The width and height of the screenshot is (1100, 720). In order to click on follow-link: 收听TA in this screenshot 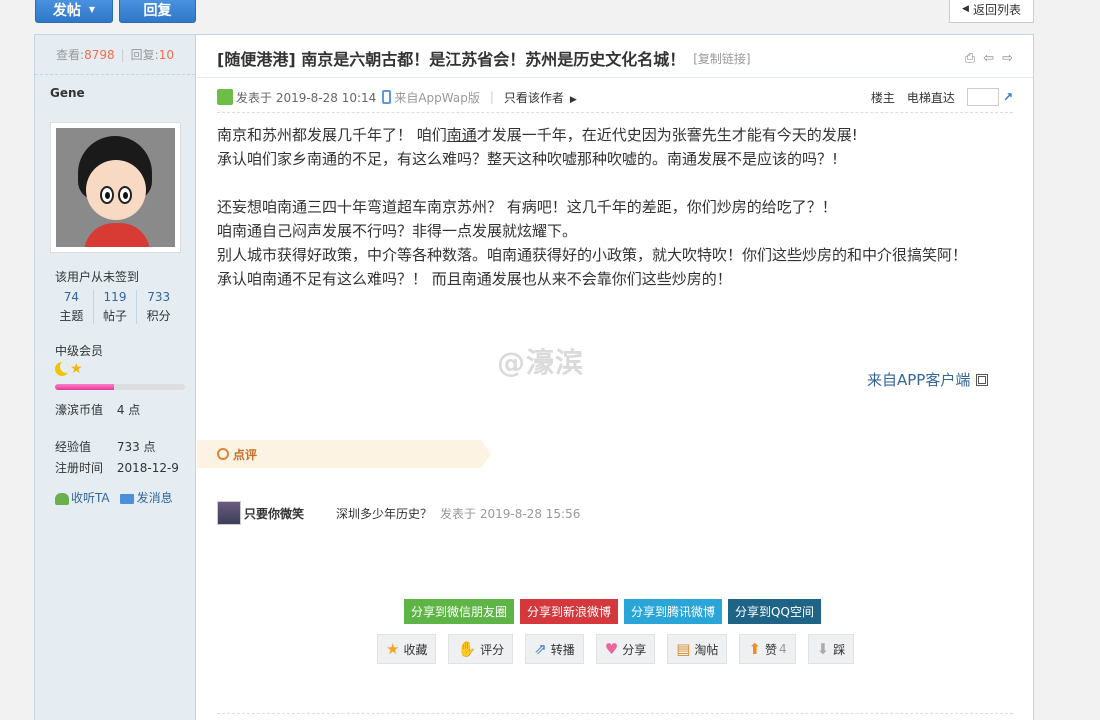, I will do `click(82, 497)`.